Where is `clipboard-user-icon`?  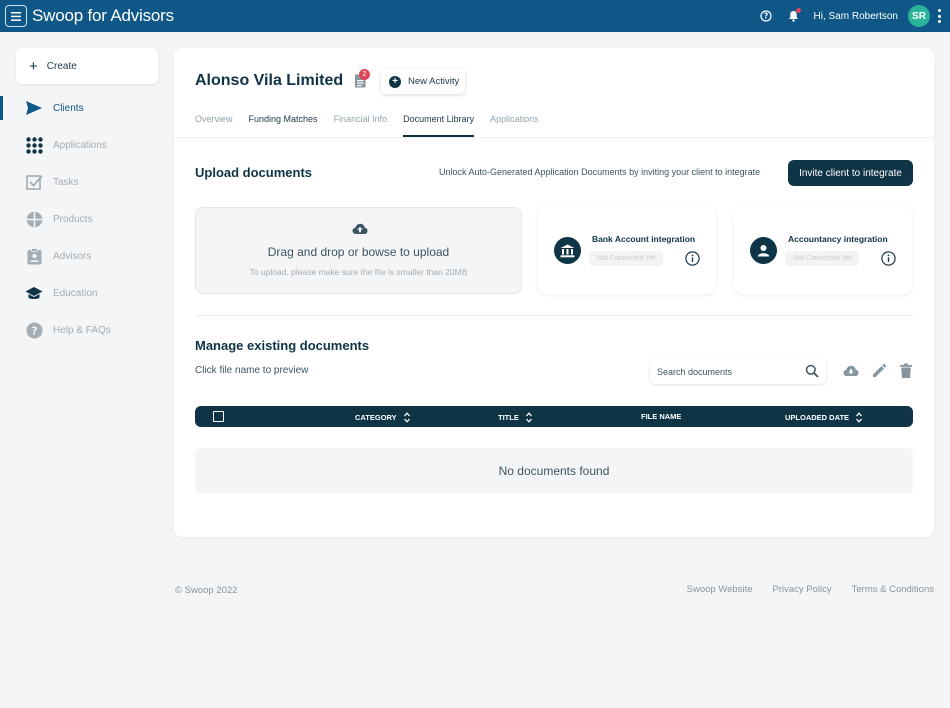 clipboard-user-icon is located at coordinates (34, 256).